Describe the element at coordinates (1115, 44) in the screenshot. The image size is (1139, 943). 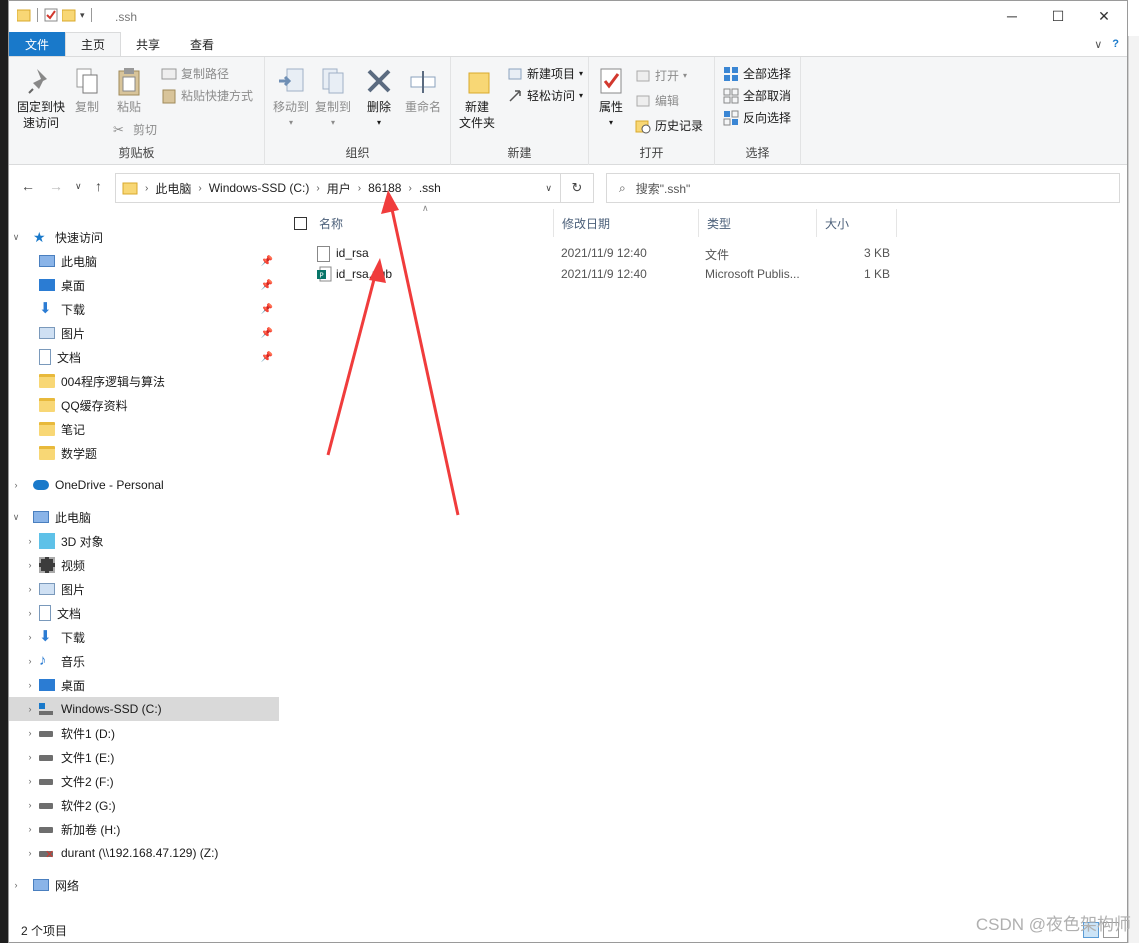
I see `help-icon: ?` at that location.